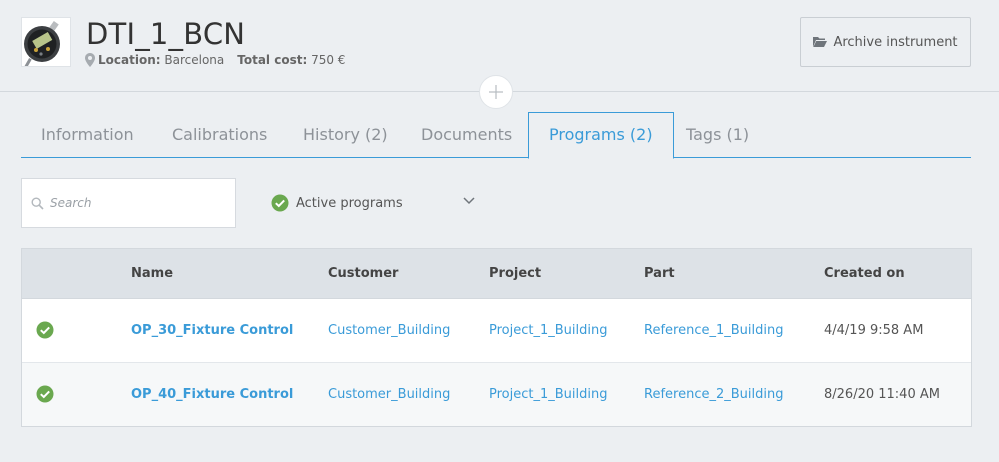 The height and width of the screenshot is (462, 999). What do you see at coordinates (272, 60) in the screenshot?
I see `total-cost-label: Total cost:` at bounding box center [272, 60].